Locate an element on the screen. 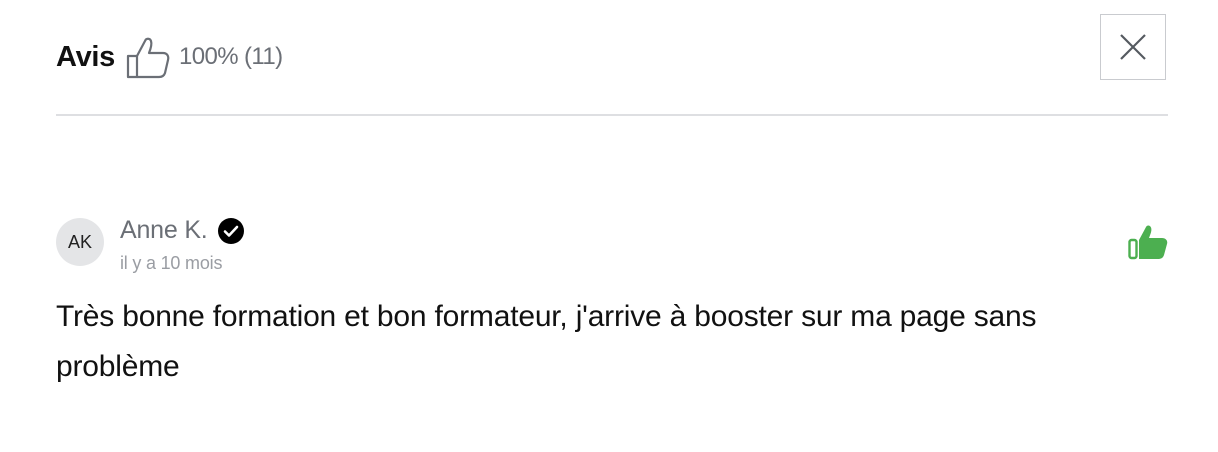 Image resolution: width=1218 pixels, height=452 pixels. thumbs-up-outline-icon is located at coordinates (148, 58).